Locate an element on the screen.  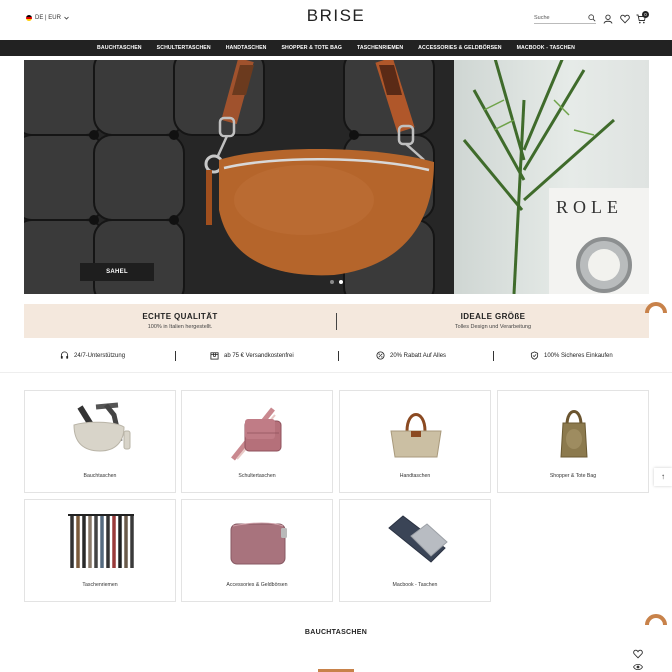
quality-left-title: ECHTE QUALITÄT is located at coordinates (180, 316).